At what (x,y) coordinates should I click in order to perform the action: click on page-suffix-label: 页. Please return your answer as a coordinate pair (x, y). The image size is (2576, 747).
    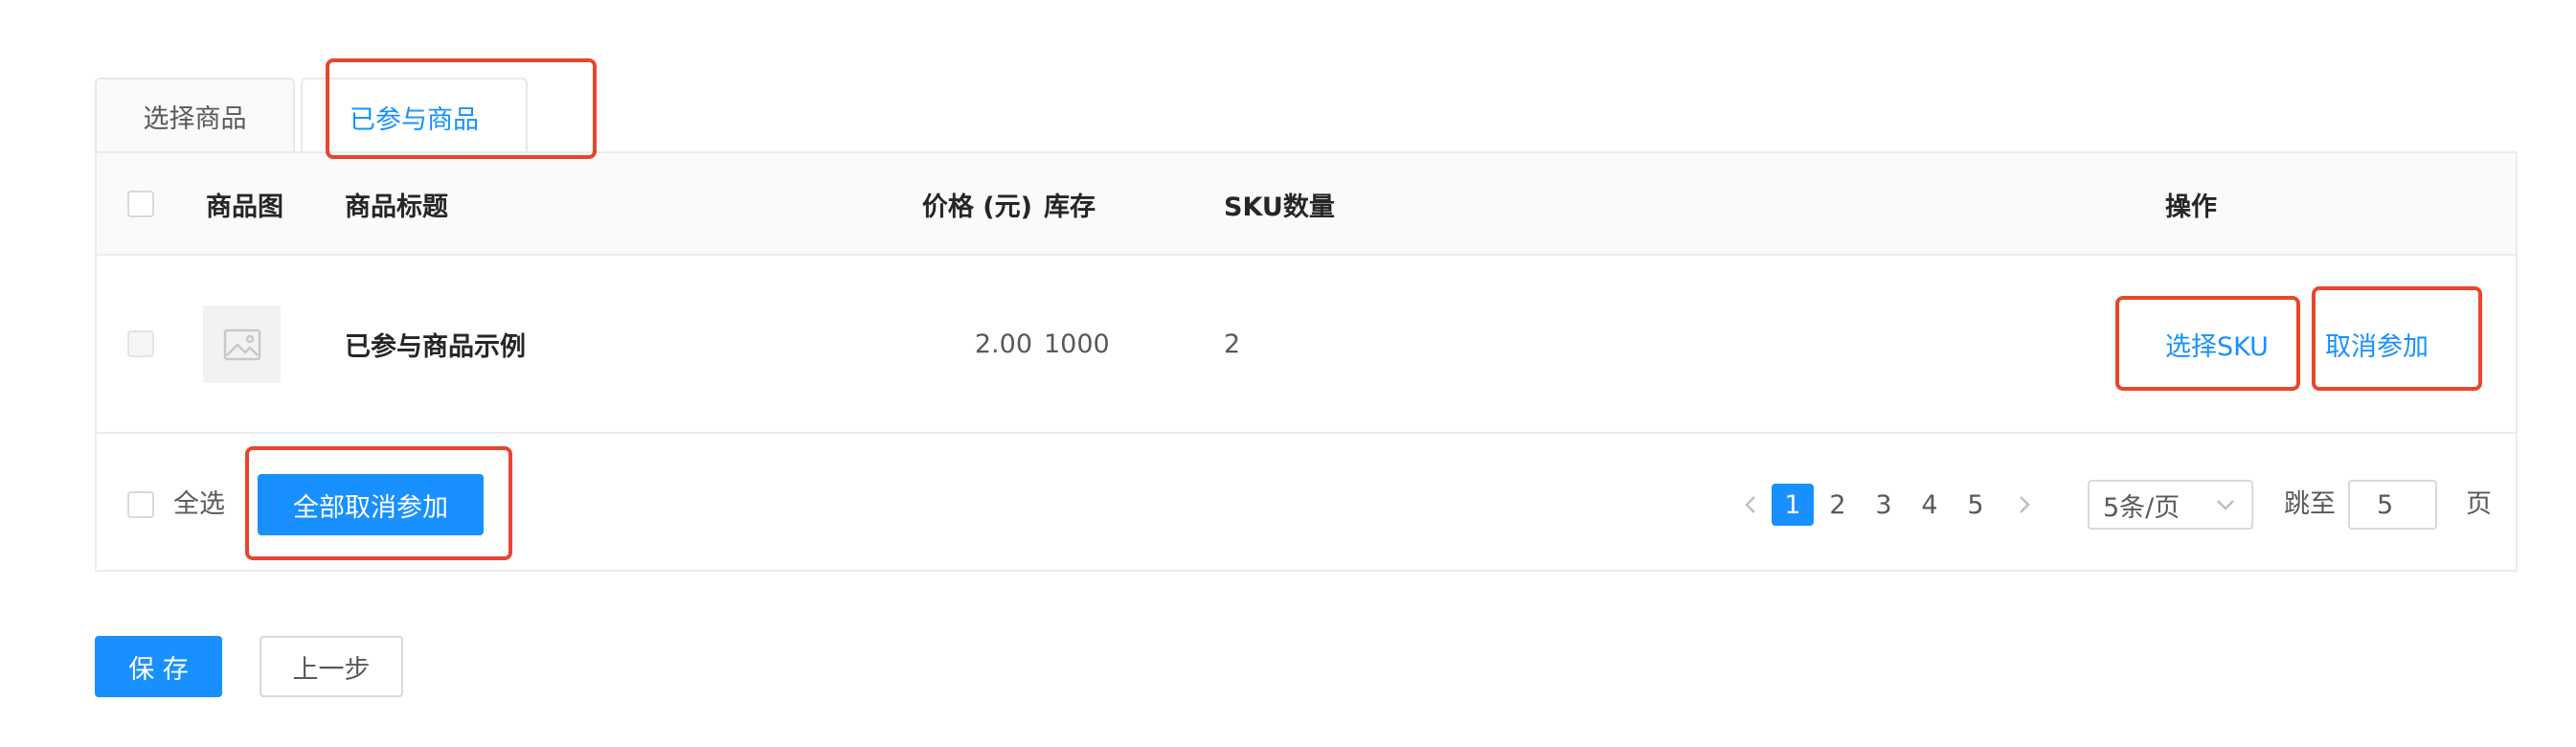
    Looking at the image, I should click on (2479, 504).